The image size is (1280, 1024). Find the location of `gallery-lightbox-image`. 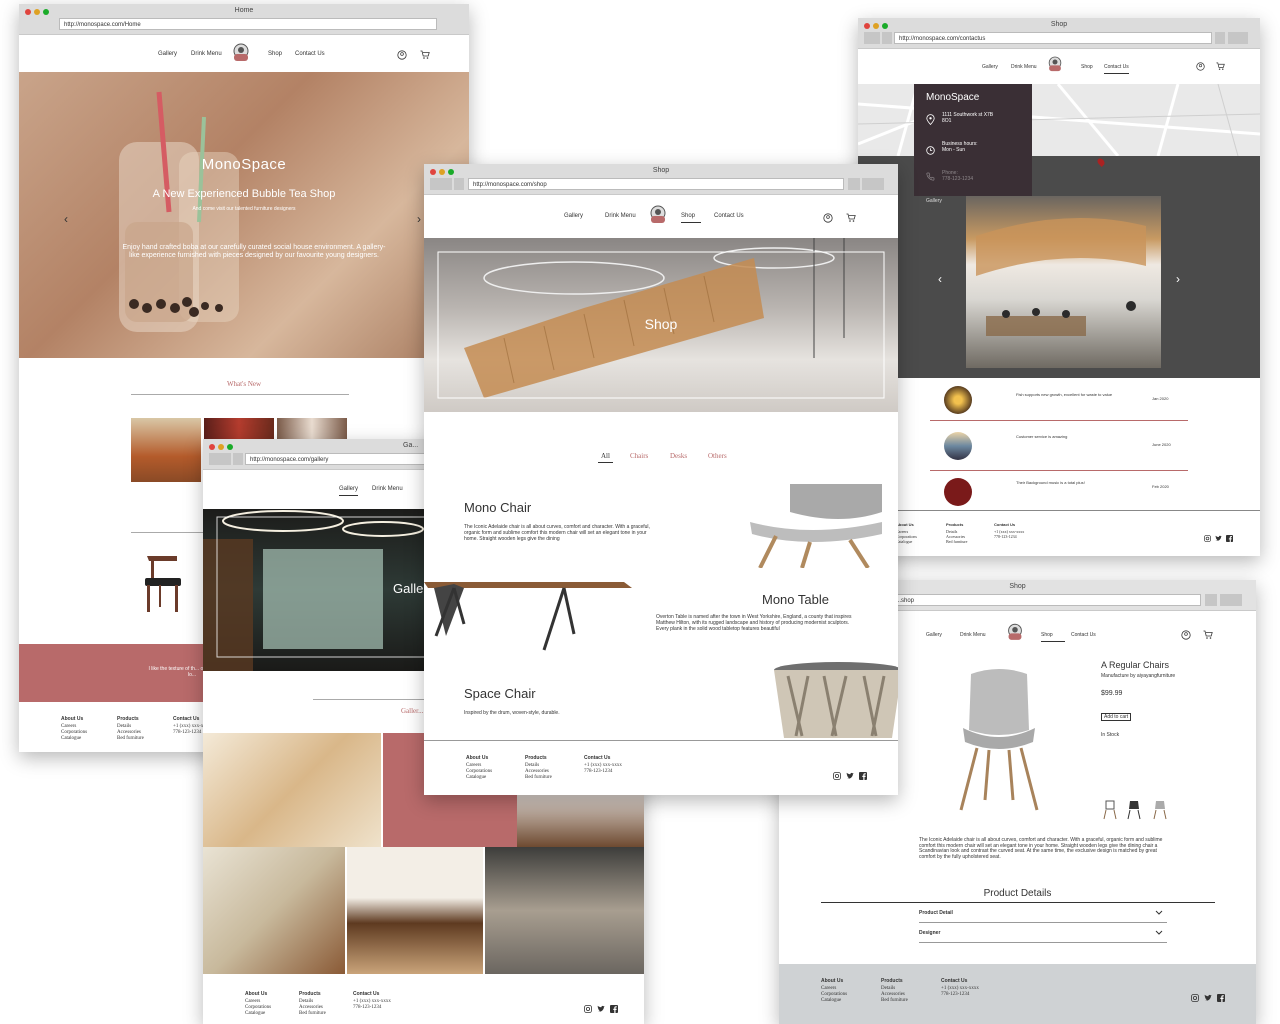

gallery-lightbox-image is located at coordinates (1063, 282).